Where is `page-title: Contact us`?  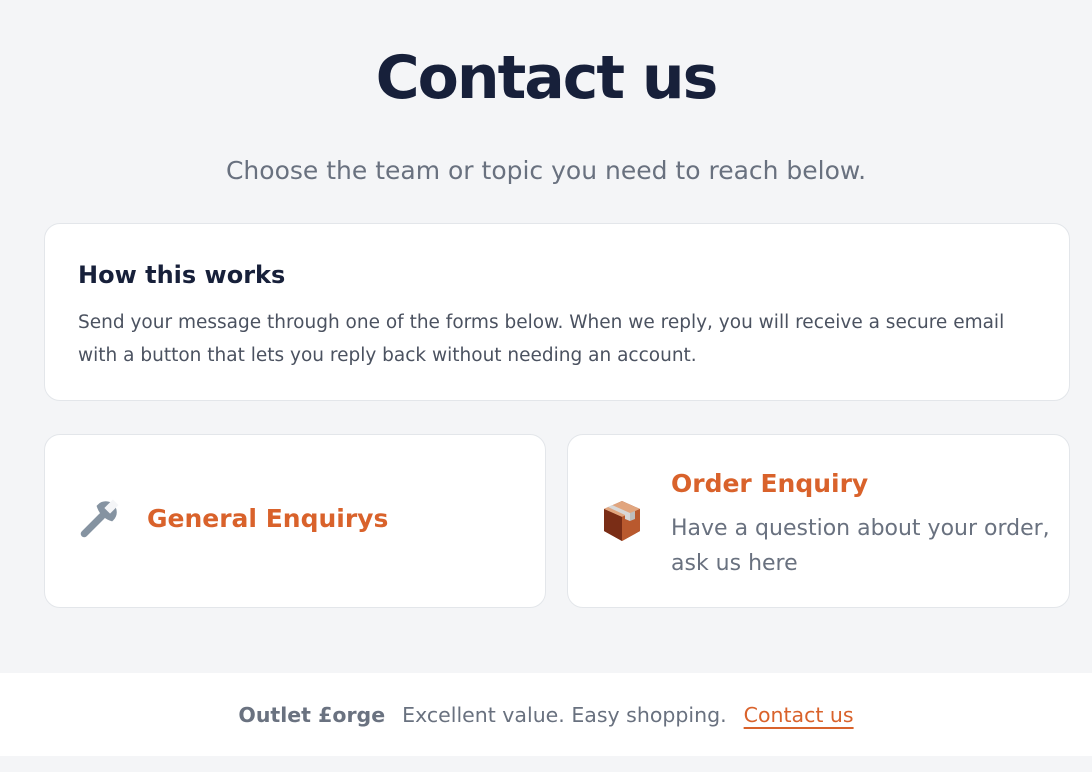 page-title: Contact us is located at coordinates (547, 78).